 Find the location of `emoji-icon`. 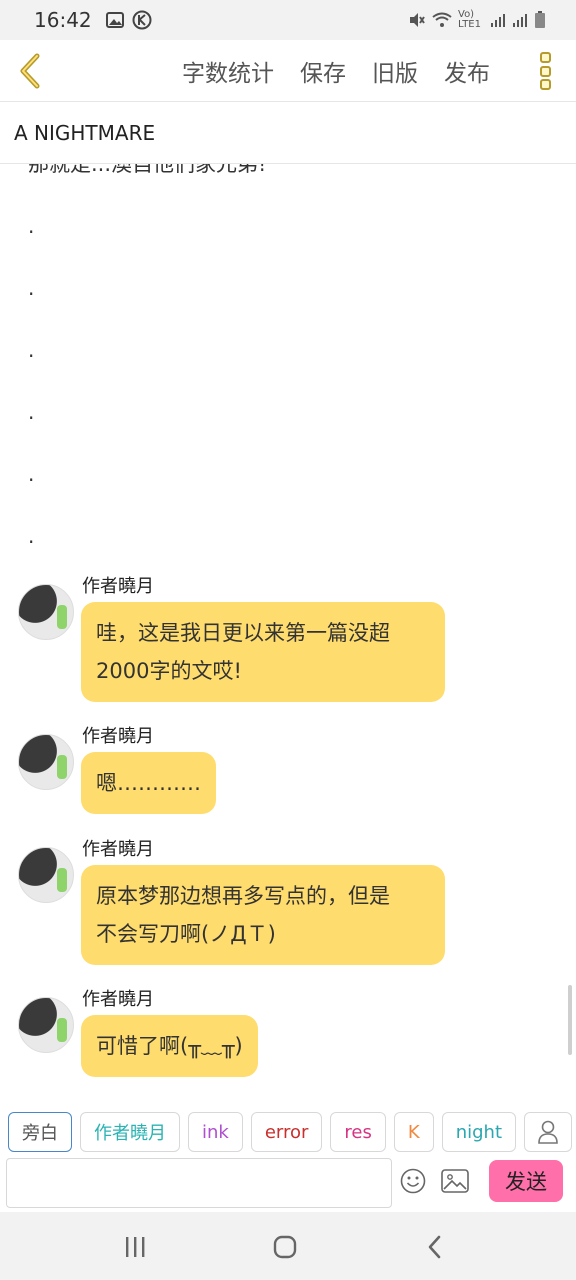

emoji-icon is located at coordinates (413, 1181).